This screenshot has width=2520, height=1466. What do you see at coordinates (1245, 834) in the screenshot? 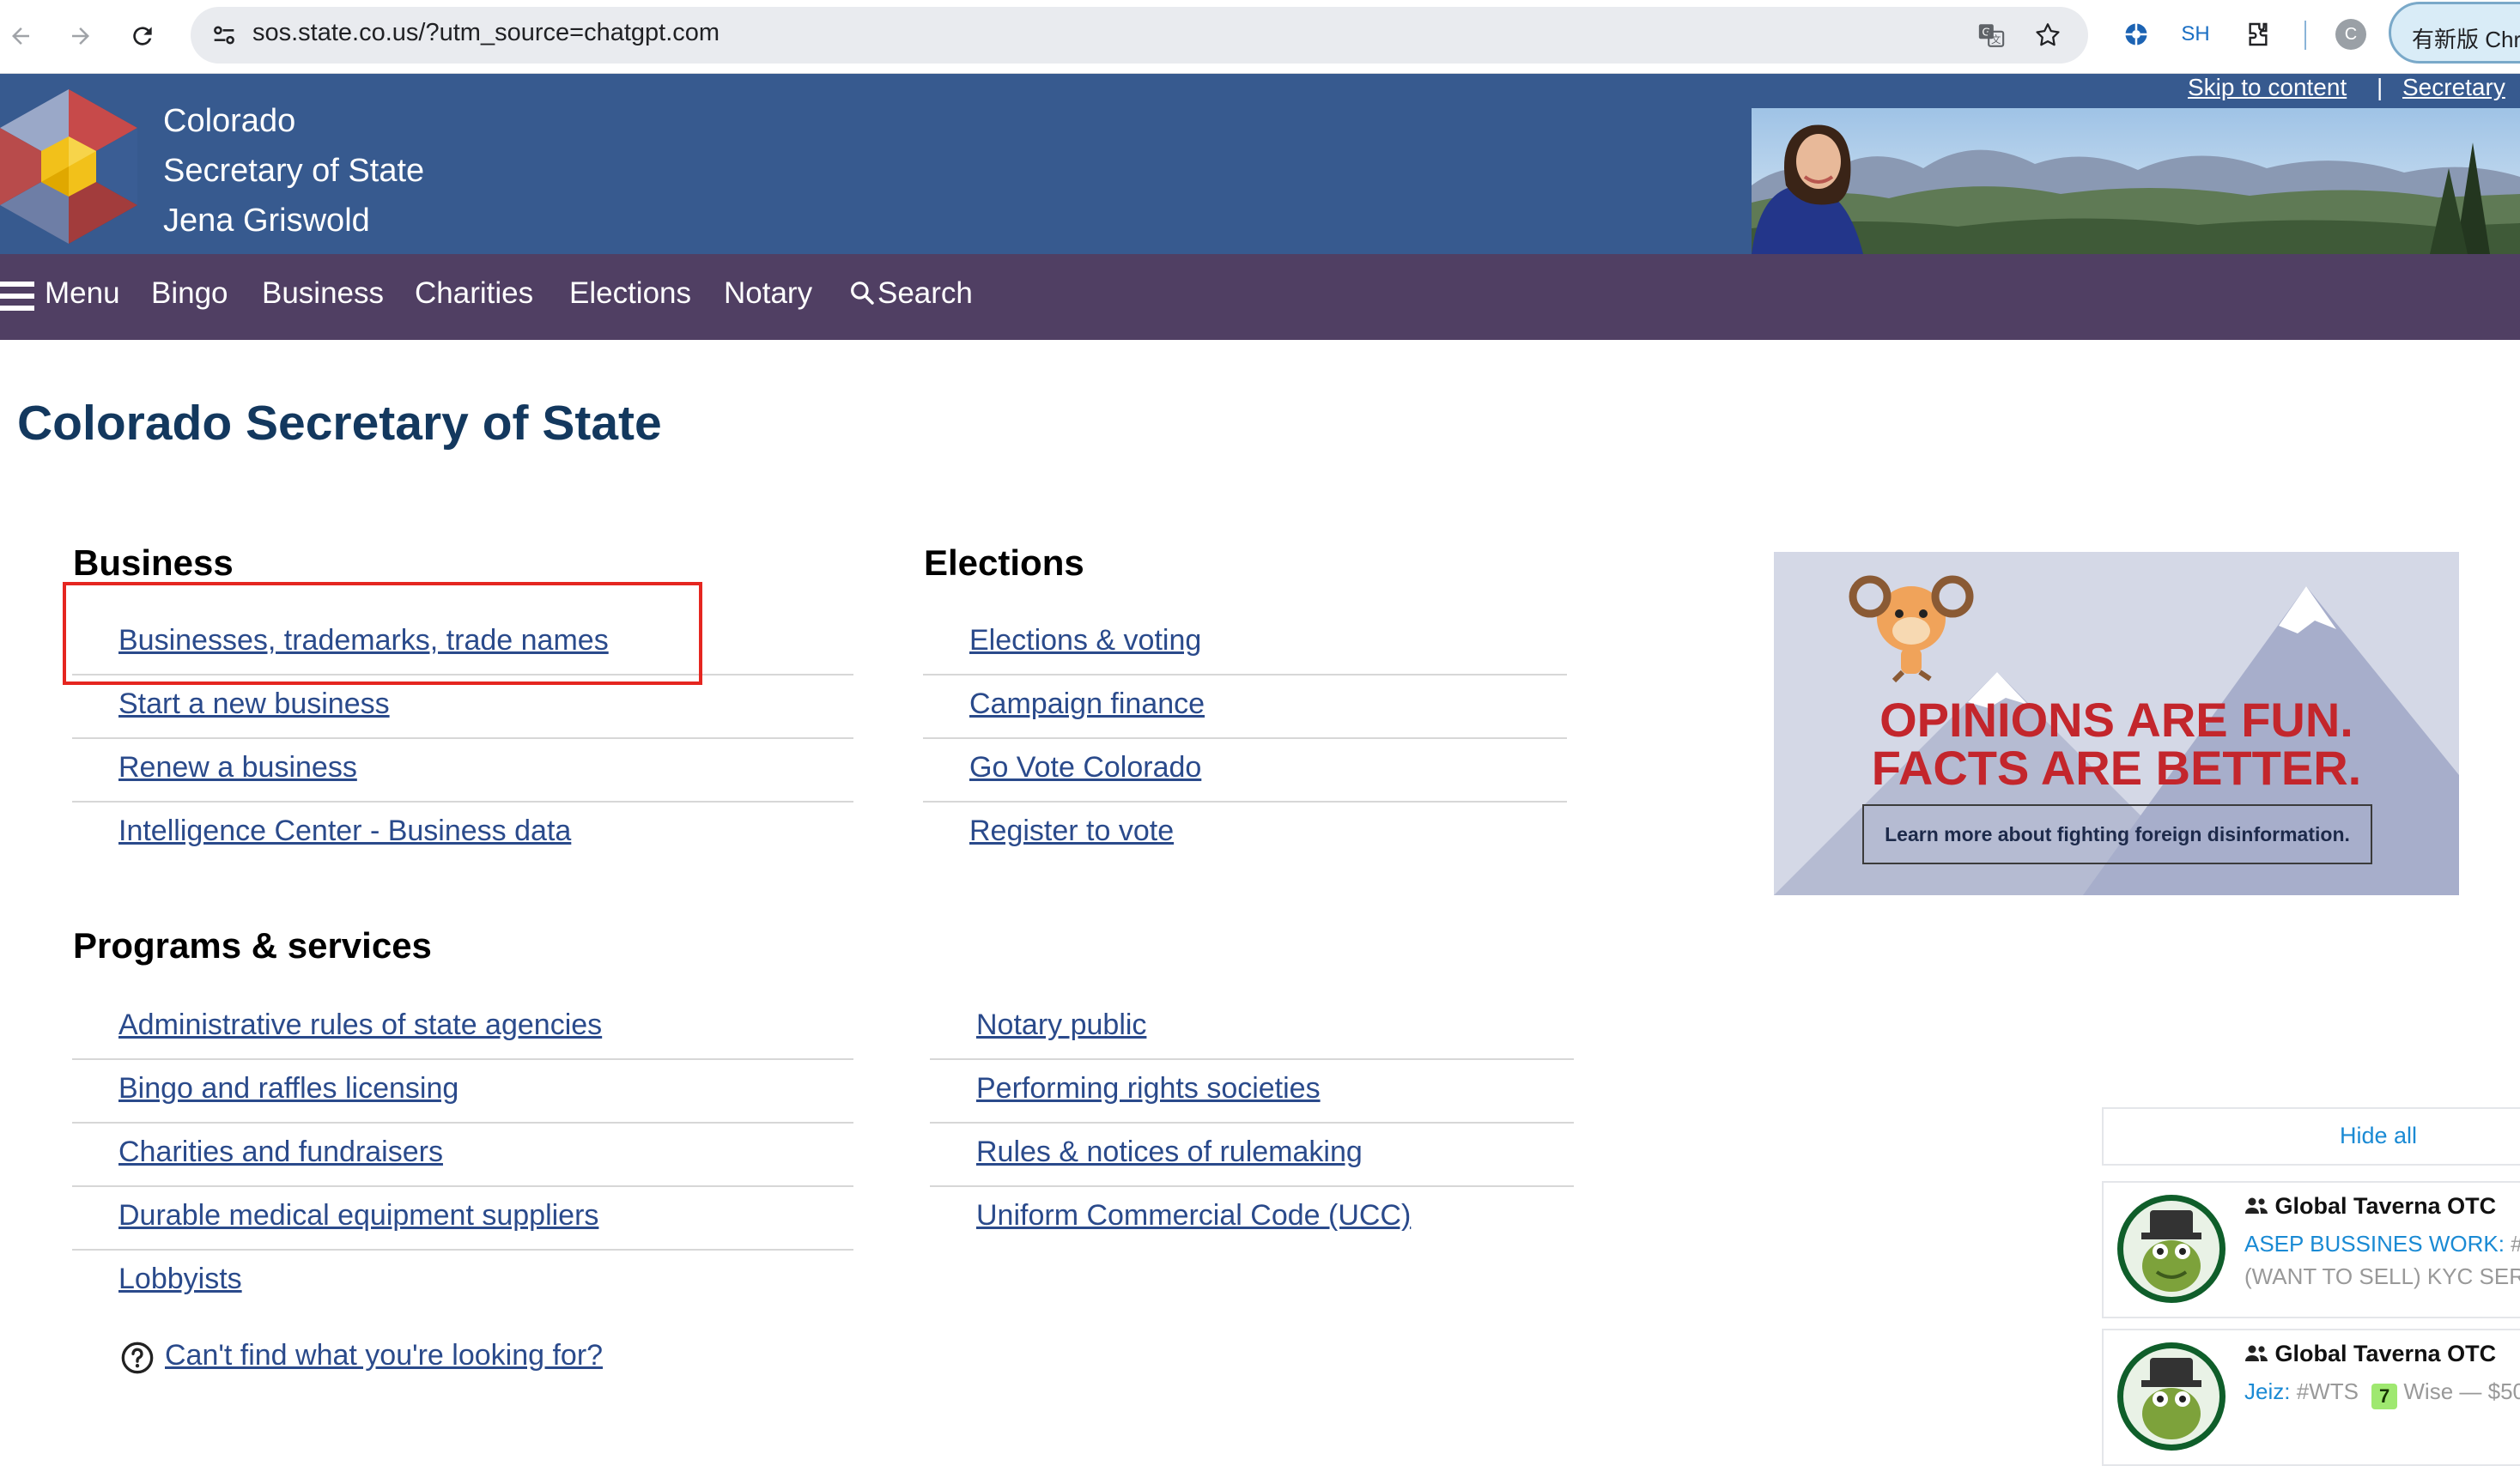
I see `elections-link-item: Register to vote` at bounding box center [1245, 834].